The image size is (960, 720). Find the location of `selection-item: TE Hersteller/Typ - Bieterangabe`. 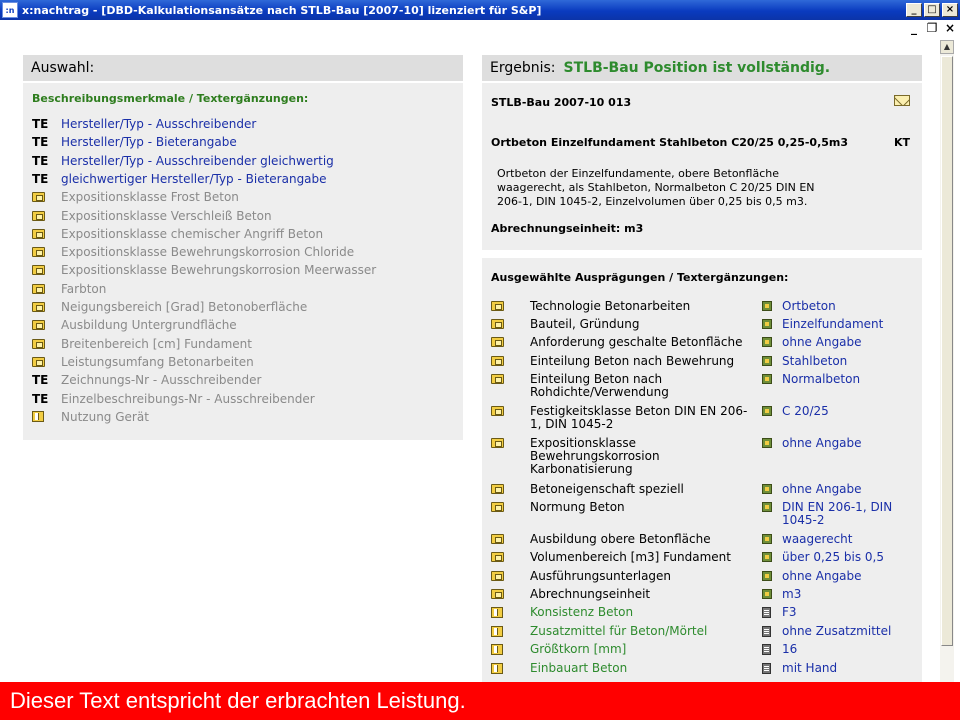

selection-item: TE Hersteller/Typ - Bieterangabe is located at coordinates (134, 142).